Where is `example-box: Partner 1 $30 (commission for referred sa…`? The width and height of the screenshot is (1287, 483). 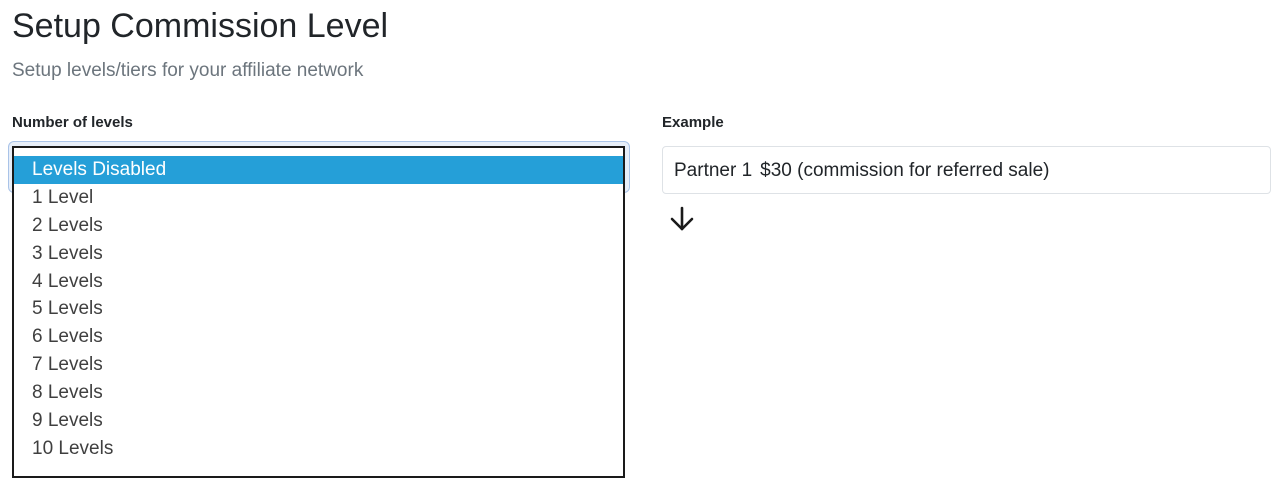
example-box: Partner 1 $30 (commission for referred sa… is located at coordinates (966, 170).